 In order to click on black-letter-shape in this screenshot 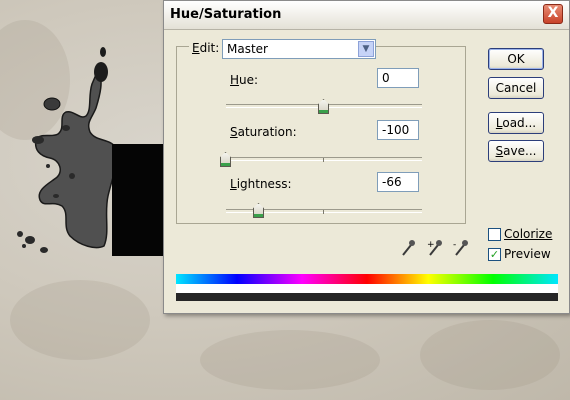, I will do `click(139, 200)`.